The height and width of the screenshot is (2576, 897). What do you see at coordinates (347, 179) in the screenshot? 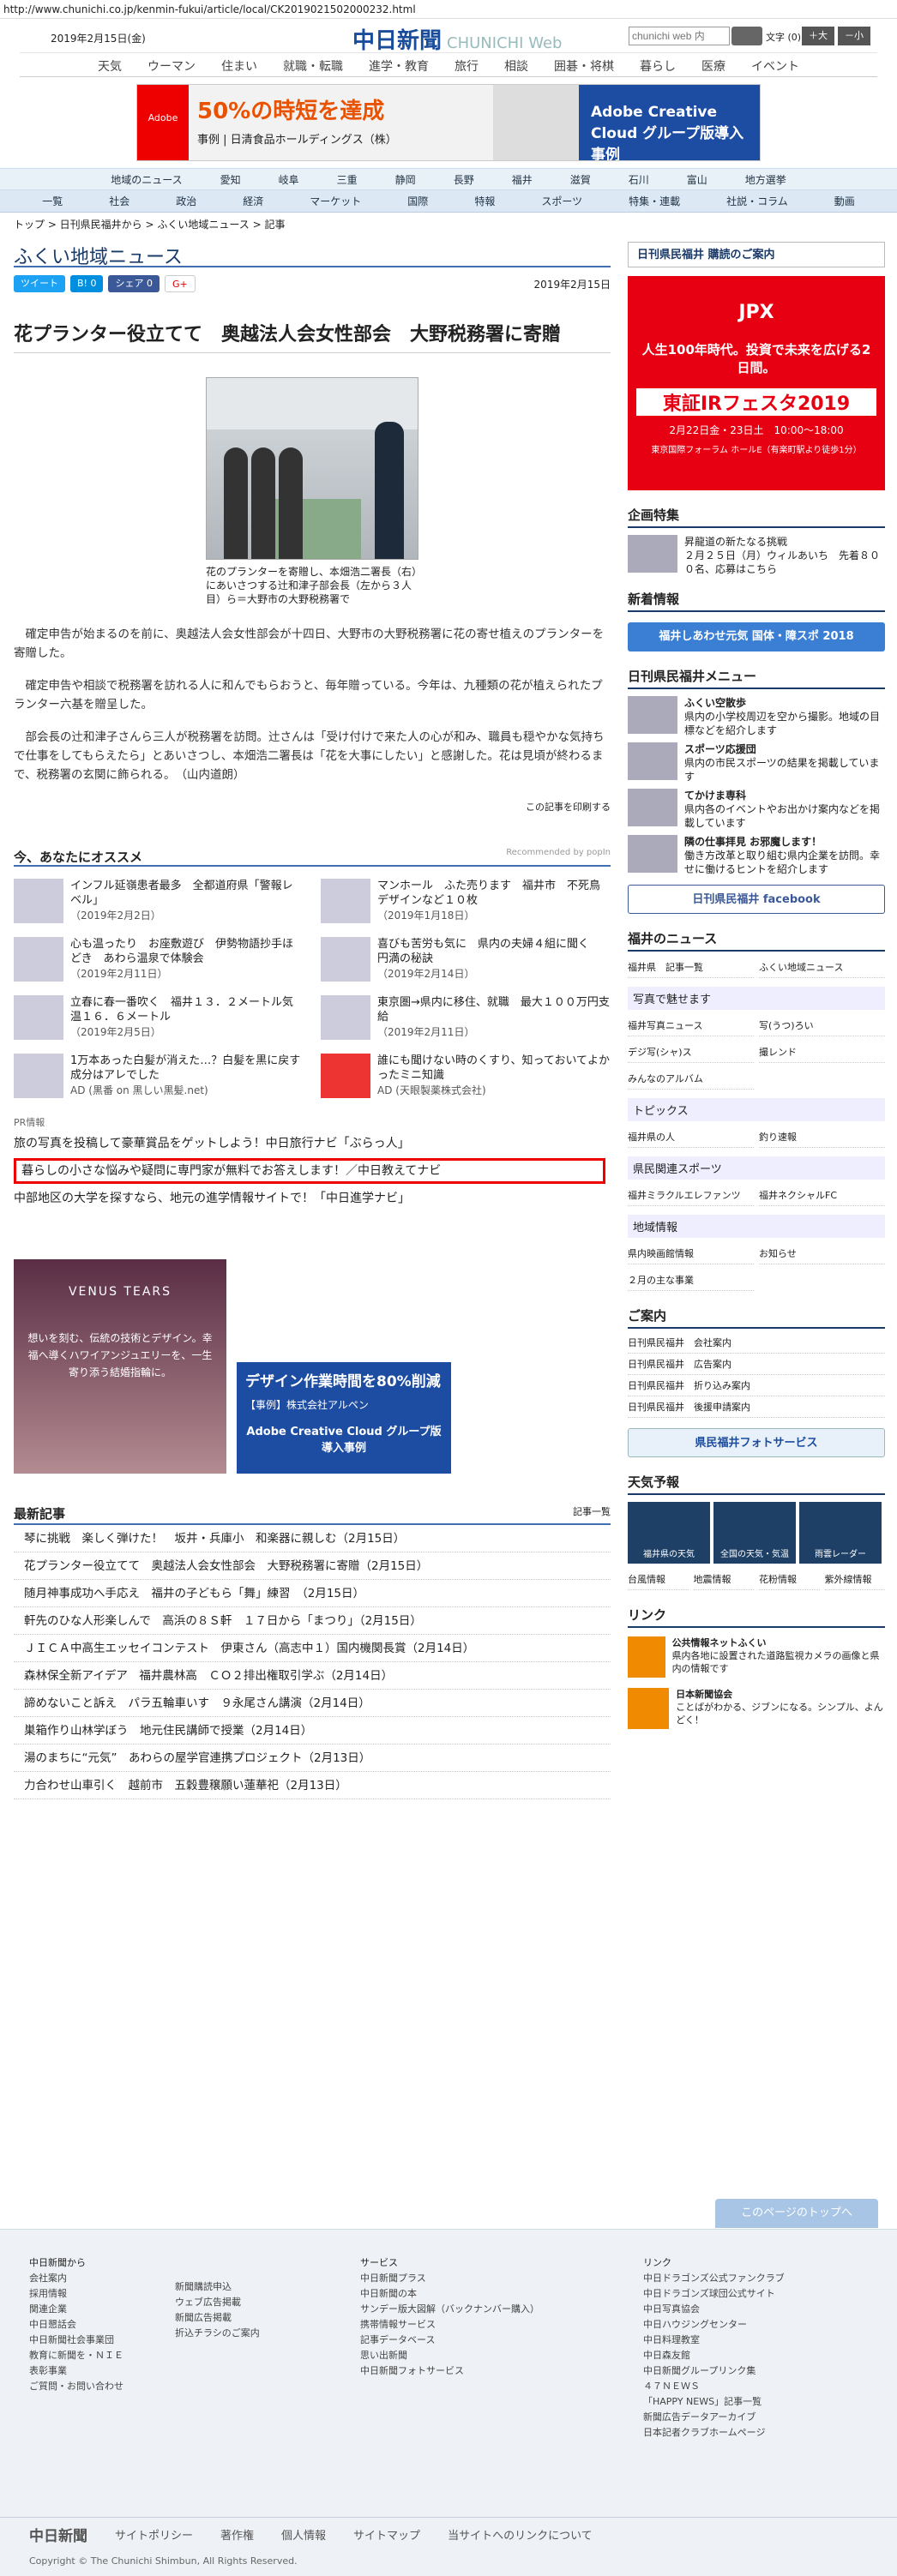
I see `area-nav-item: 三重` at bounding box center [347, 179].